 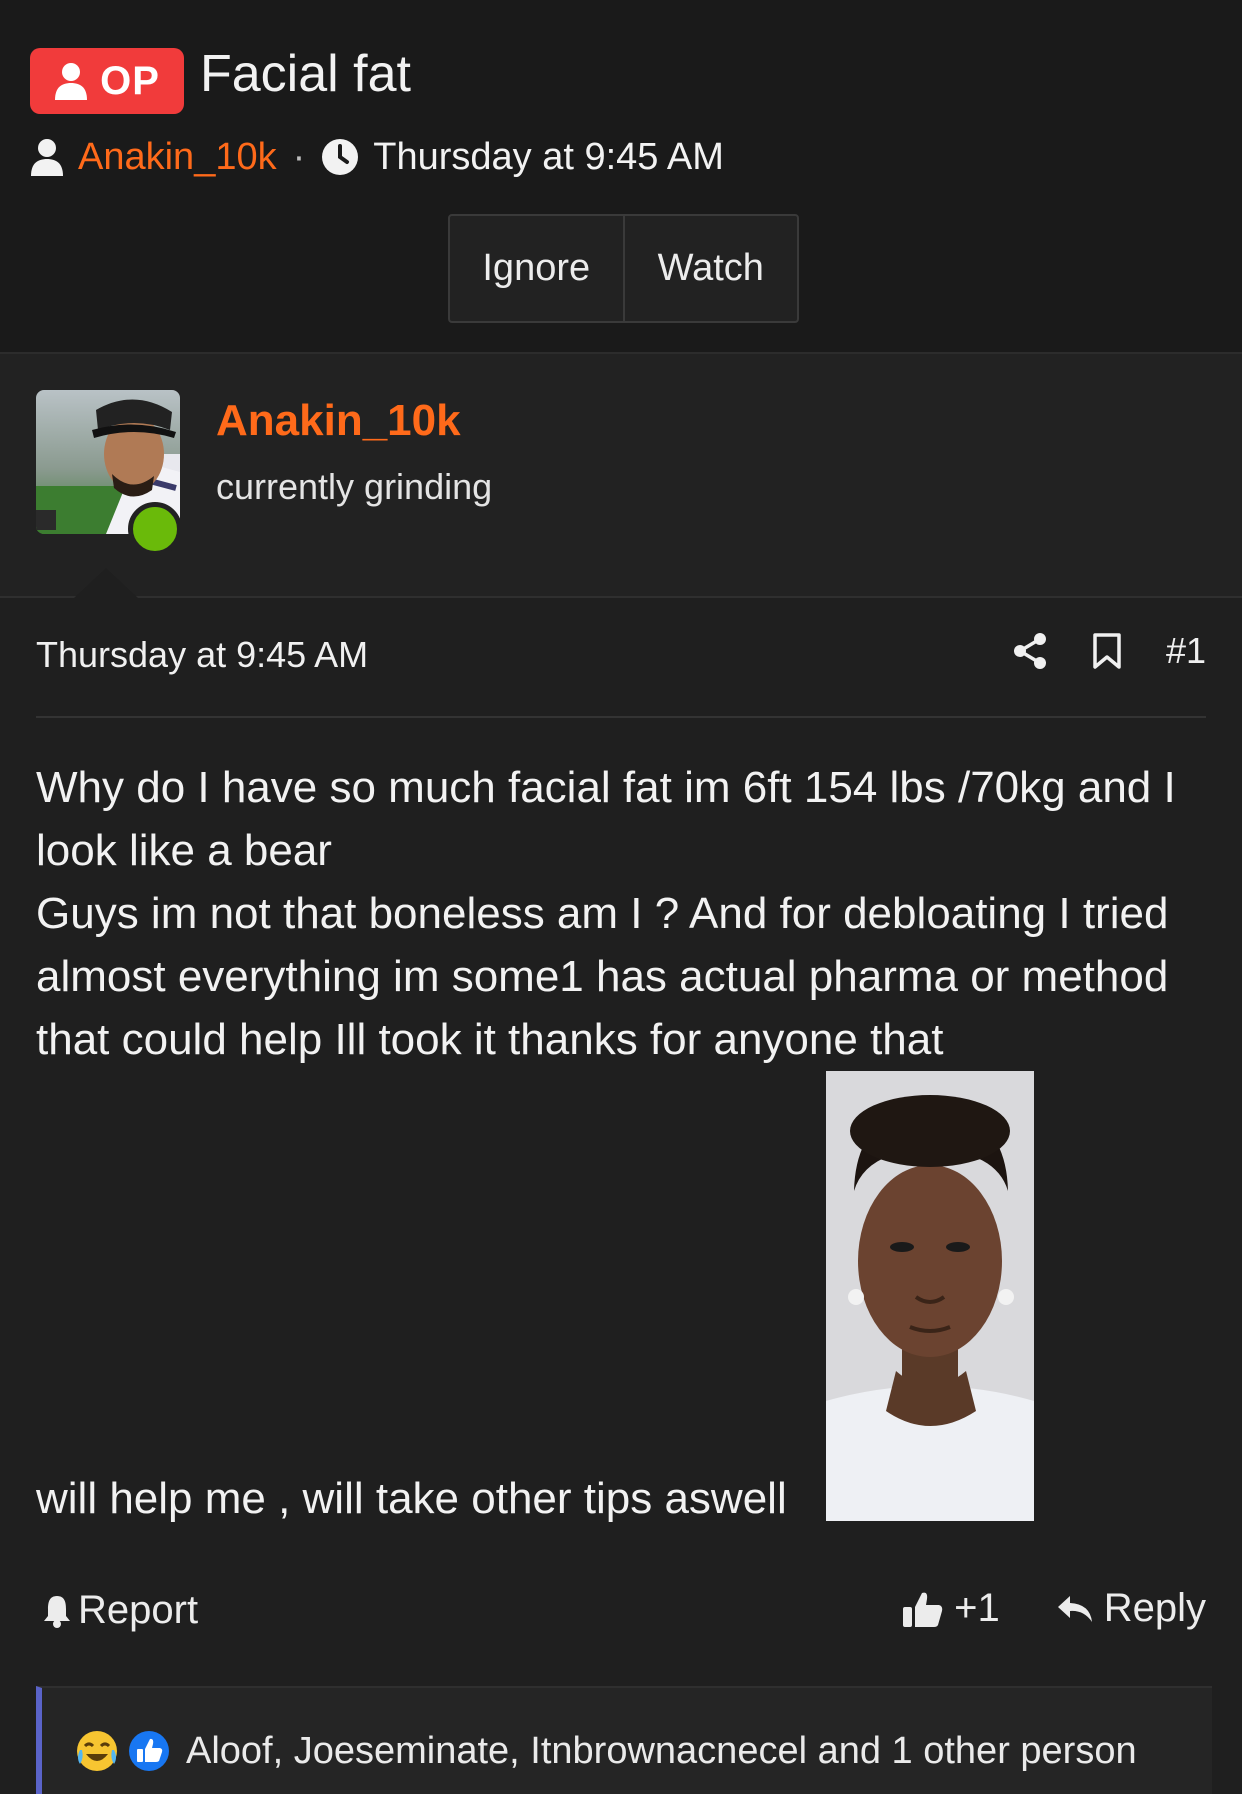 What do you see at coordinates (1154, 1608) in the screenshot?
I see `reply-label: Reply` at bounding box center [1154, 1608].